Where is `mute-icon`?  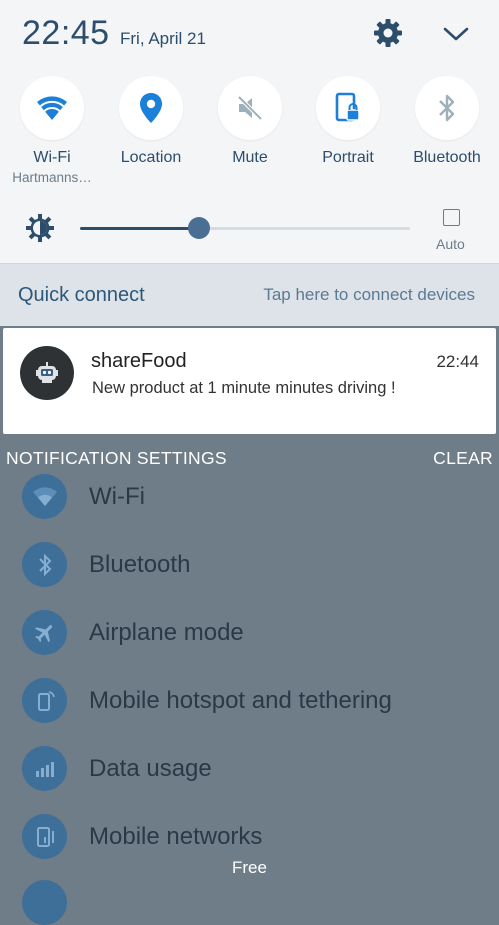 mute-icon is located at coordinates (250, 108).